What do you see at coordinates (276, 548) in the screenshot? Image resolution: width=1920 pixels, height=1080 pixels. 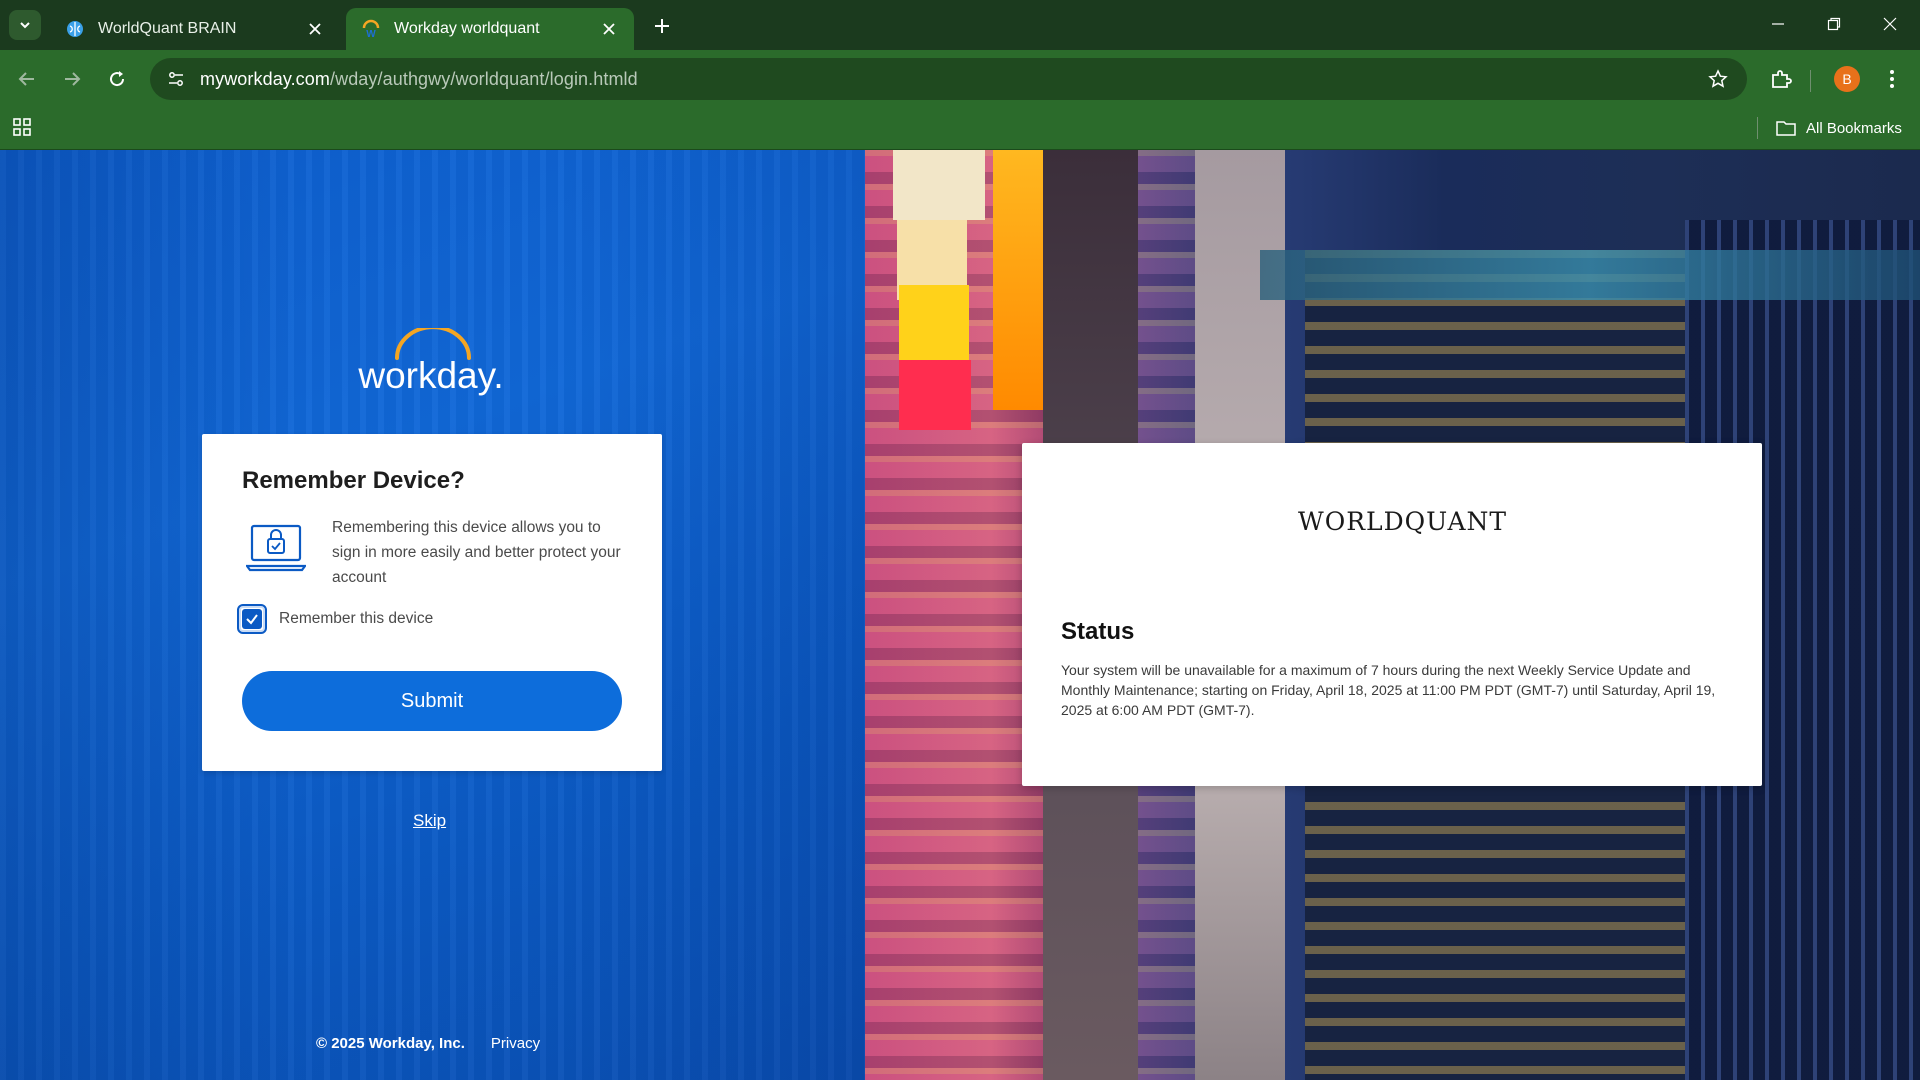 I see `laptop-lock-icon` at bounding box center [276, 548].